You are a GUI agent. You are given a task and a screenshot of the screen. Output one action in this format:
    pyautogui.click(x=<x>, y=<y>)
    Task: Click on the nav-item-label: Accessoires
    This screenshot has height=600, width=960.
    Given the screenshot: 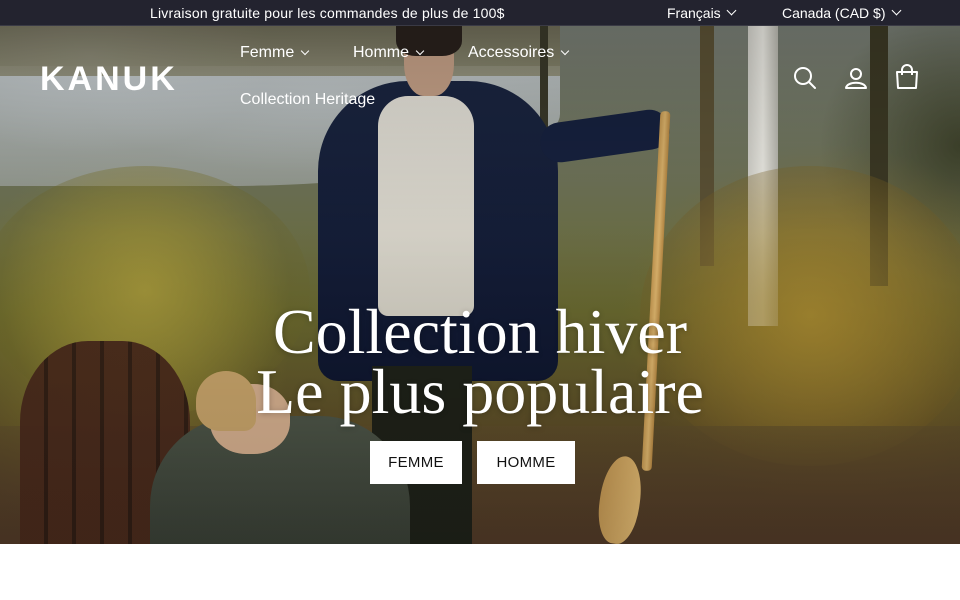 What is the action you would take?
    pyautogui.click(x=511, y=52)
    